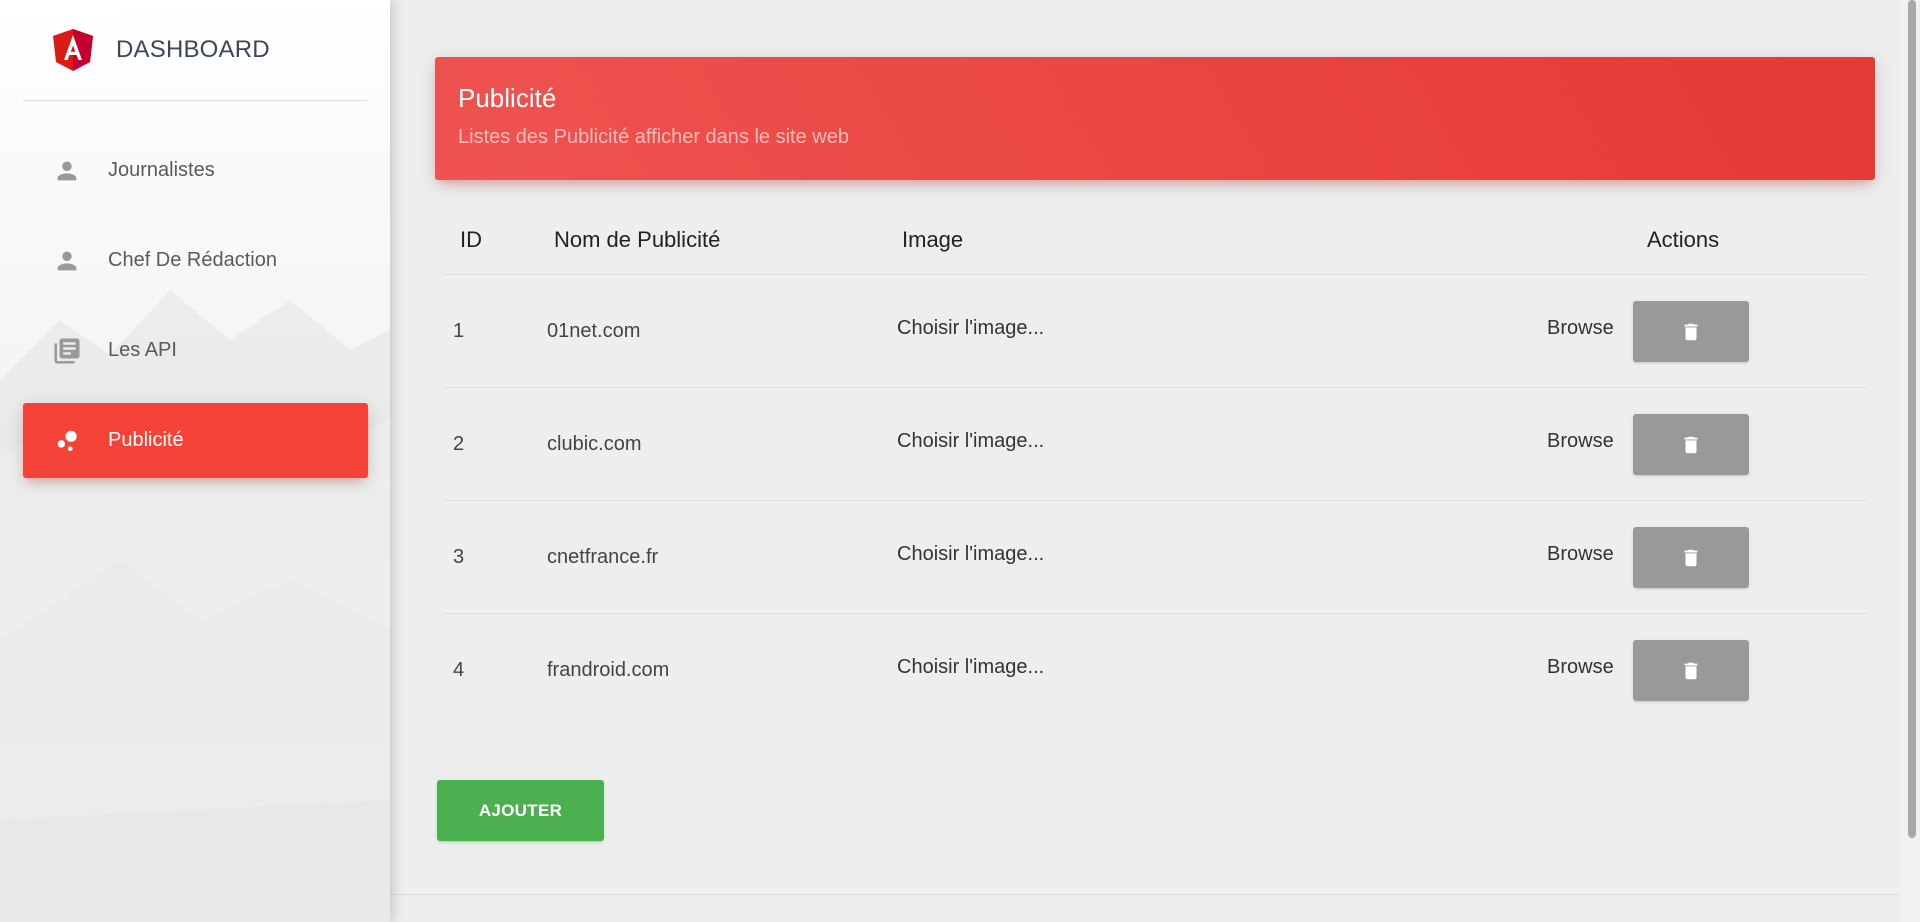  I want to click on sidebar-item-label: Publicité, so click(146, 440).